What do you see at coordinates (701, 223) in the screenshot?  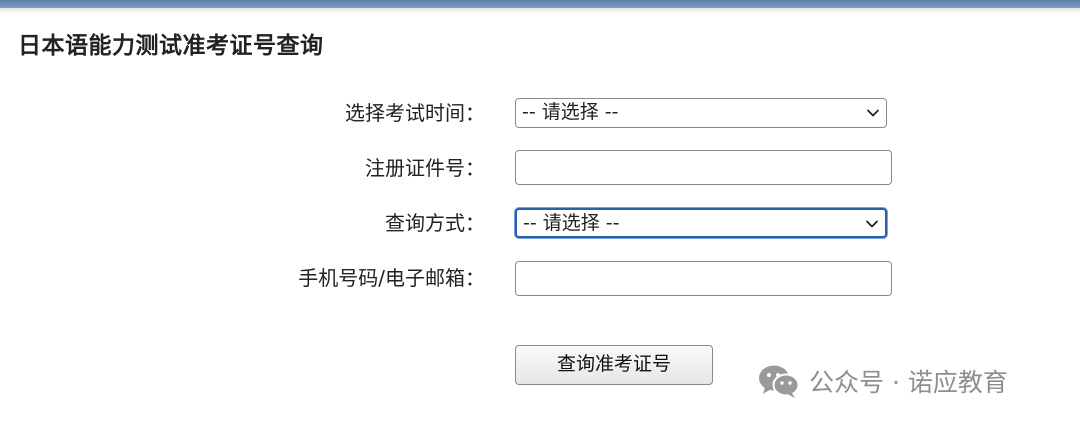 I see `query-method-select: -- 请选择 --` at bounding box center [701, 223].